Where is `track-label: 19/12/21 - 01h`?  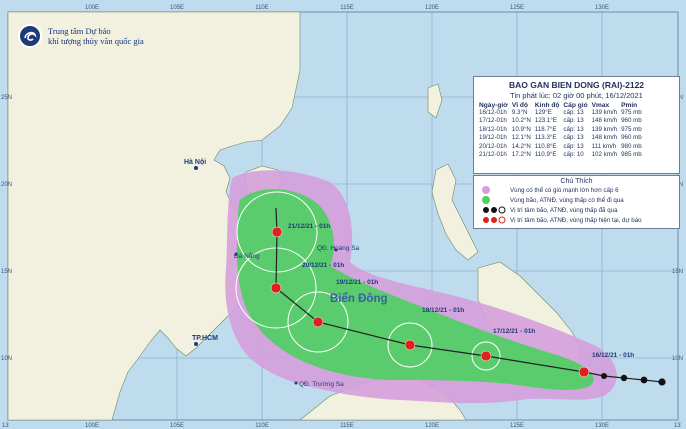
track-label: 19/12/21 - 01h is located at coordinates (357, 282).